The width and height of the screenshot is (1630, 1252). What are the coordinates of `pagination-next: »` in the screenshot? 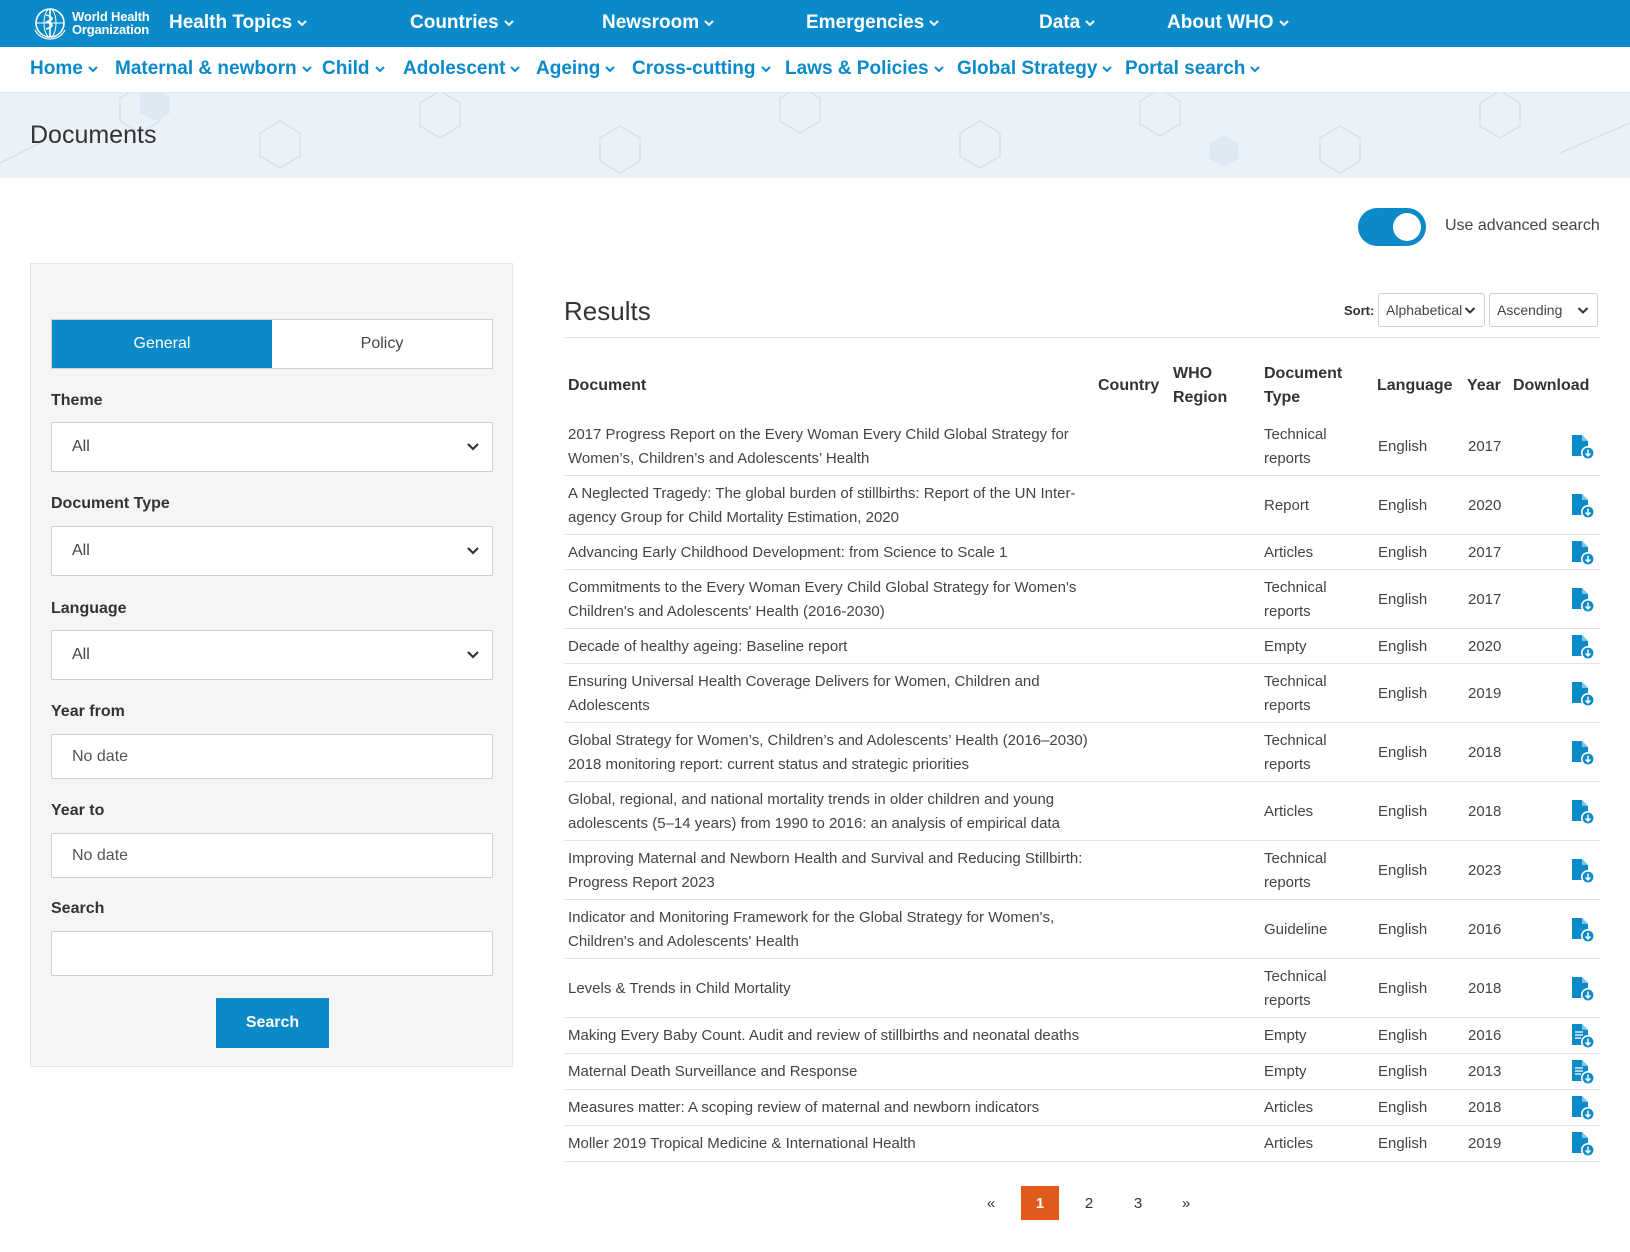 It's located at (1186, 1203).